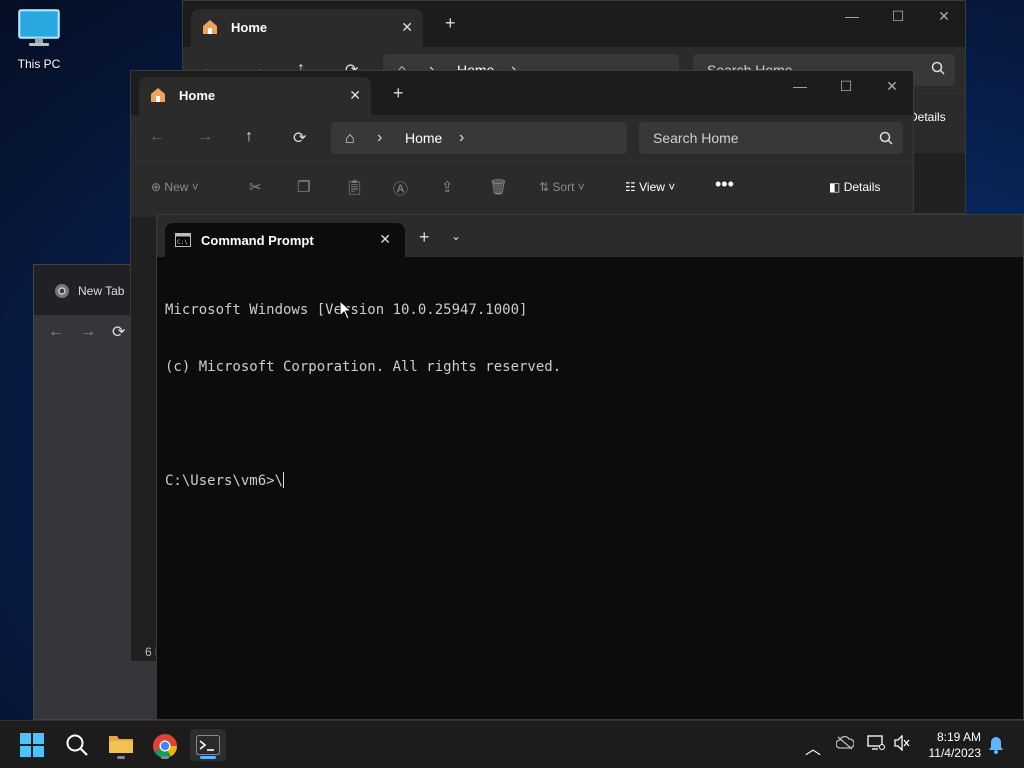 The width and height of the screenshot is (1024, 768). I want to click on sort-button: ⇅ Sort ˅, so click(562, 187).